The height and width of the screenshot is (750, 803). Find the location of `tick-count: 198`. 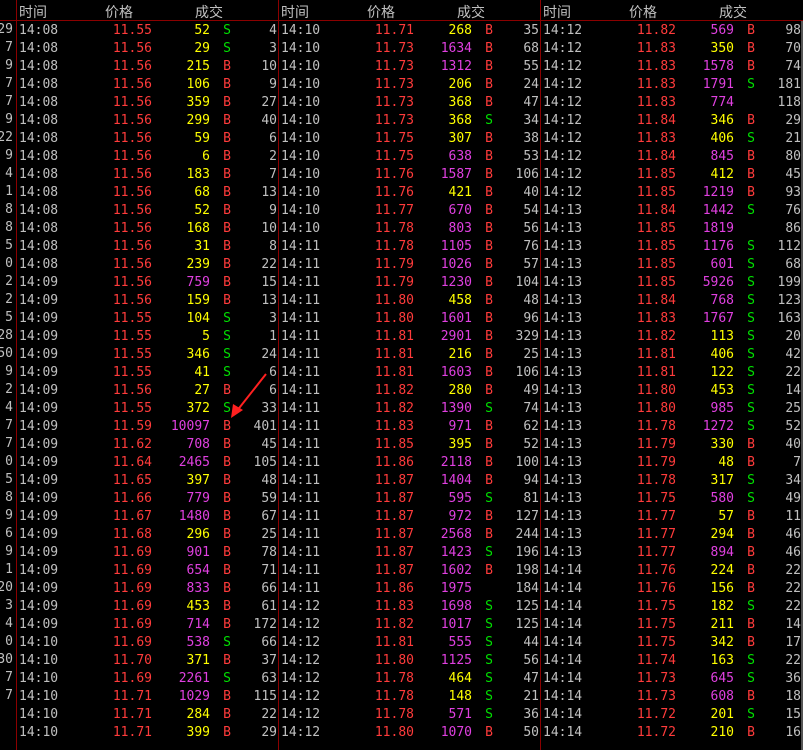

tick-count: 198 is located at coordinates (527, 570).